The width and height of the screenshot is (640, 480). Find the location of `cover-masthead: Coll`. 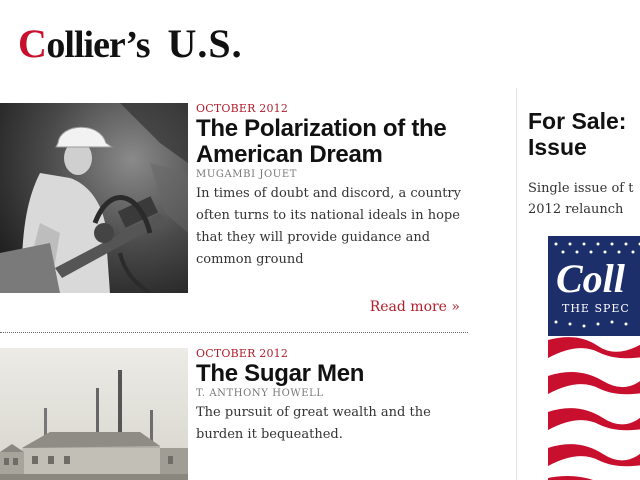

cover-masthead: Coll is located at coordinates (591, 278).